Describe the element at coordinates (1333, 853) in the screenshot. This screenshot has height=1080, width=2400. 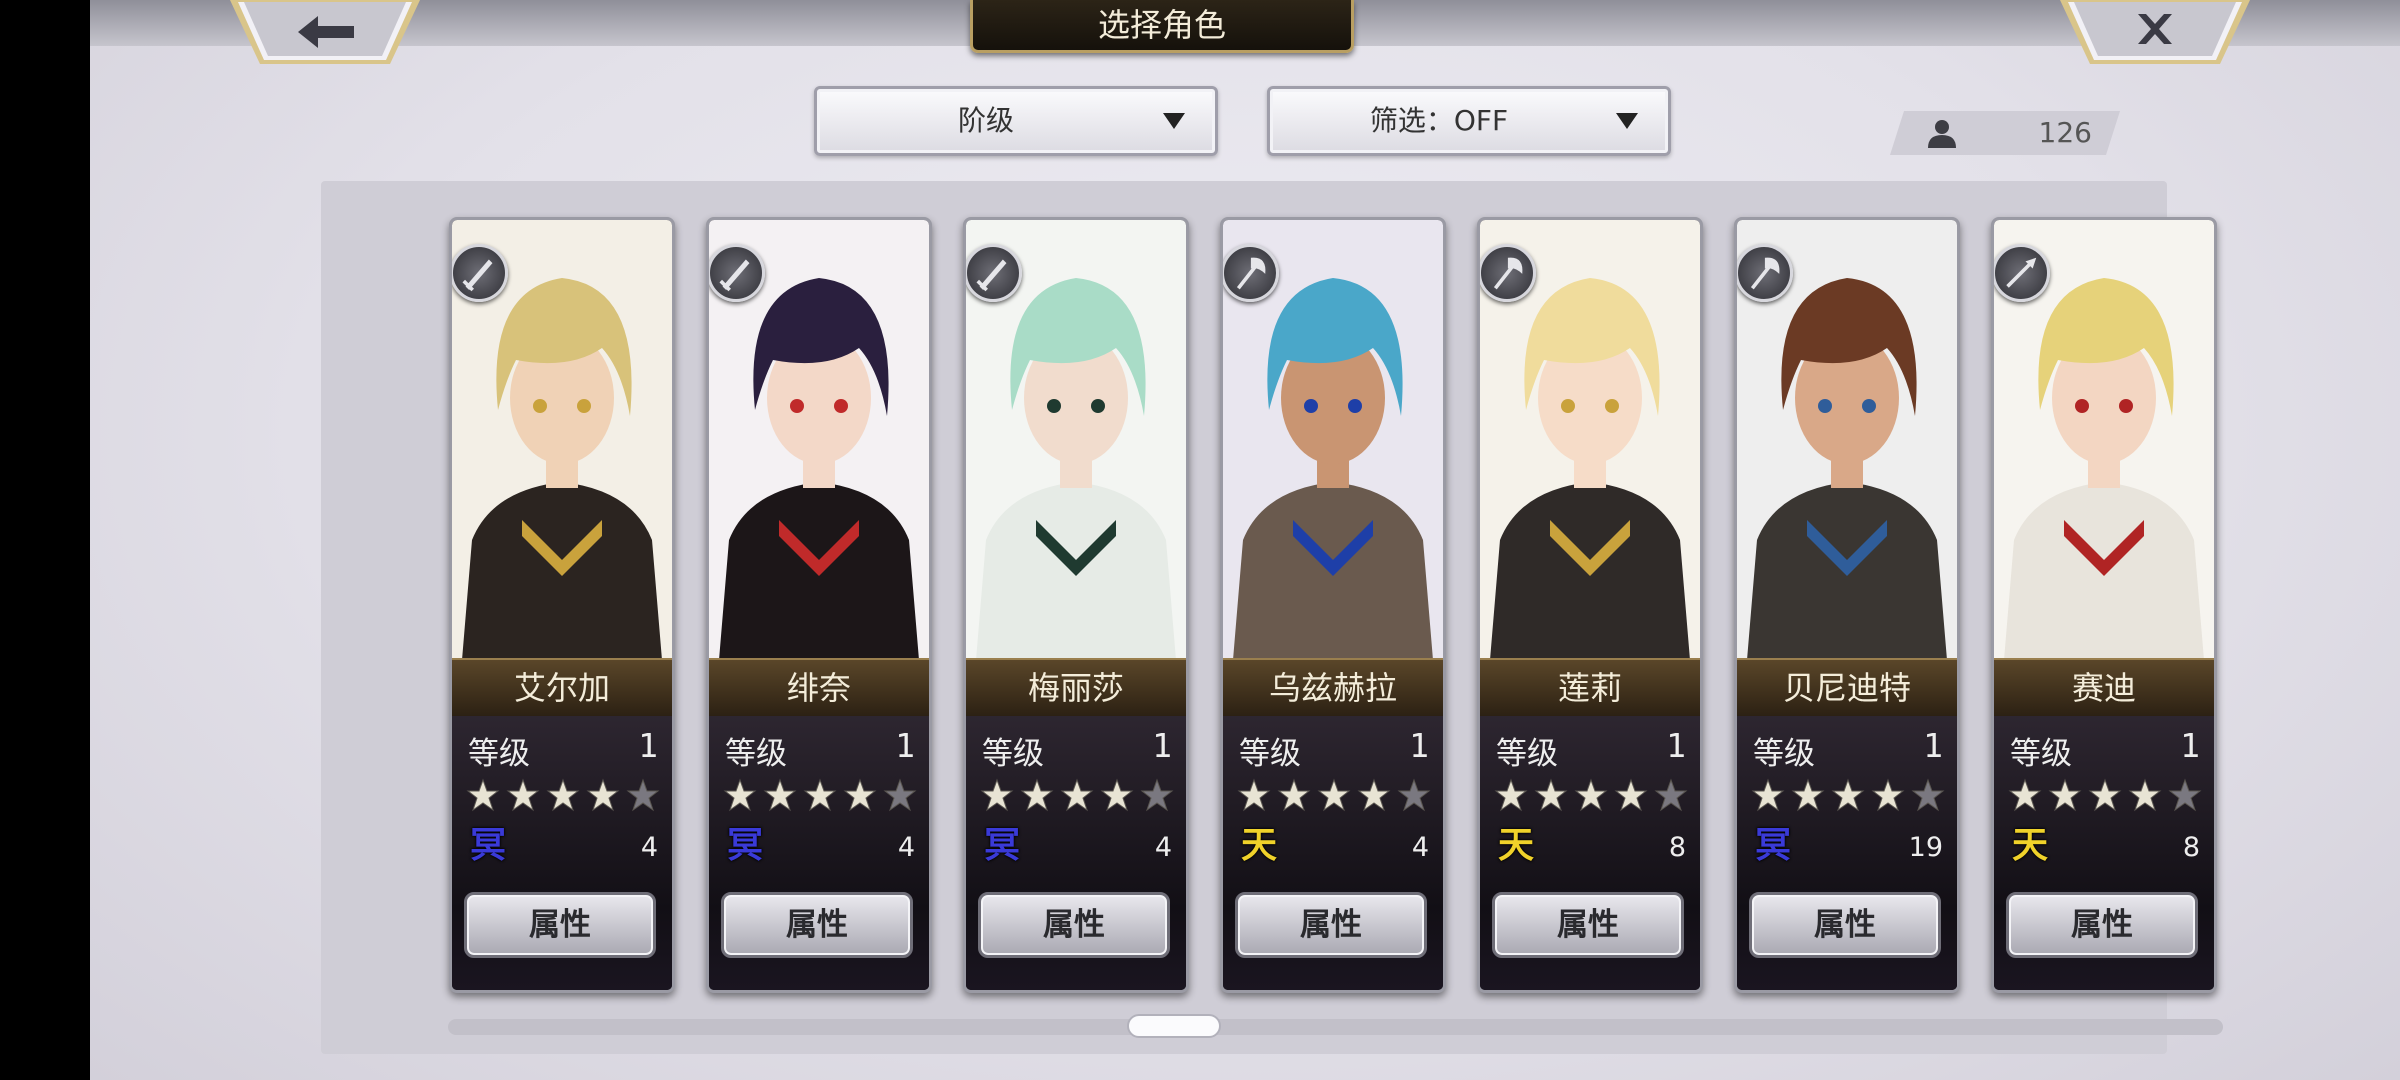
I see `character-stats: 等级 1 天 4 属性` at that location.